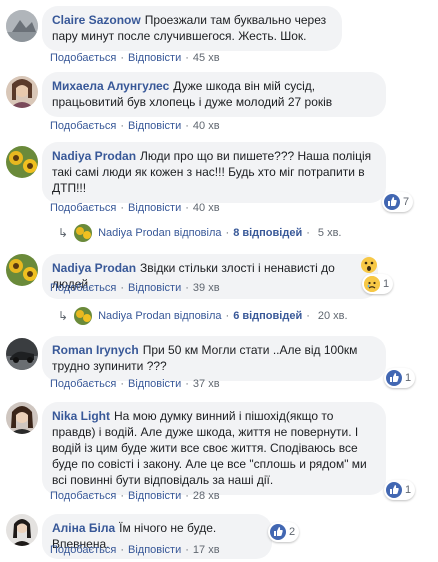 The image size is (438, 562). Describe the element at coordinates (206, 384) in the screenshot. I see `comment-time: 37 хв` at that location.